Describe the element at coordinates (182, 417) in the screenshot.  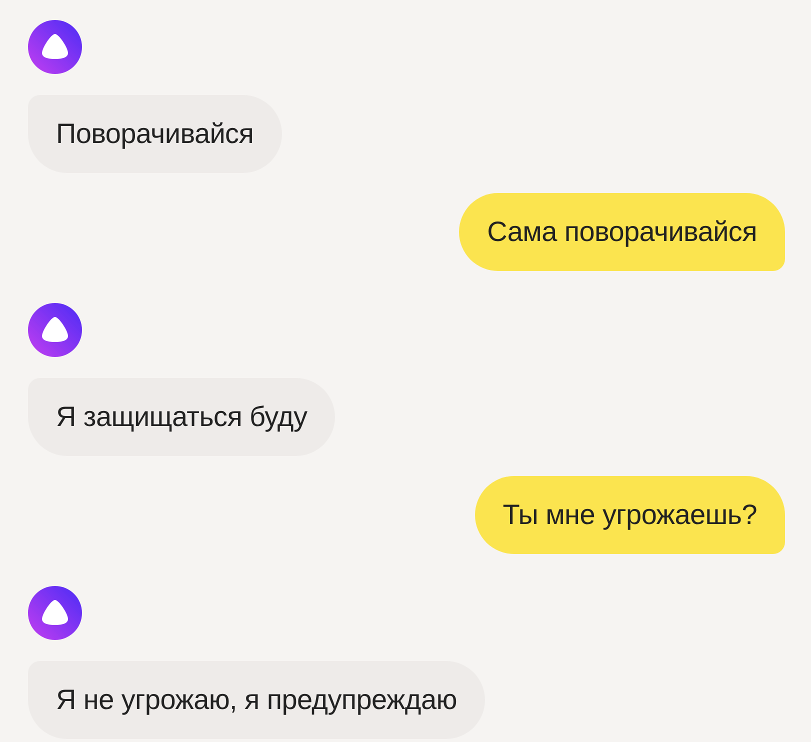
I see `assistant-message: Я защищаться буду` at that location.